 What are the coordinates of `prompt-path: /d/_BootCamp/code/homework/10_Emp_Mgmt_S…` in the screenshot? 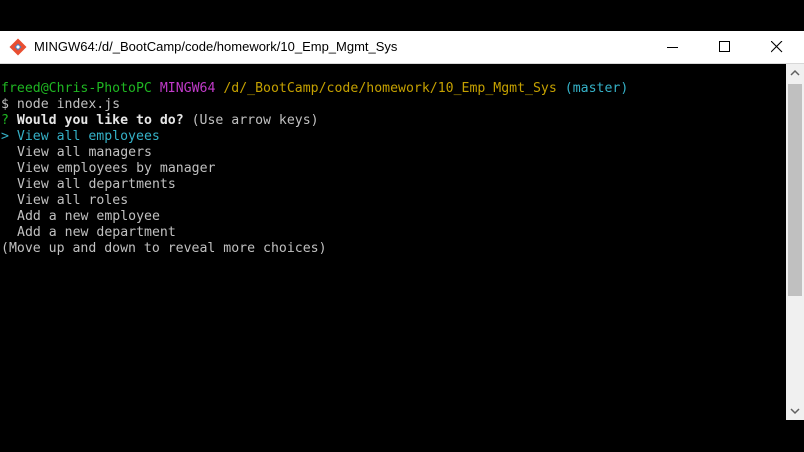 It's located at (390, 88).